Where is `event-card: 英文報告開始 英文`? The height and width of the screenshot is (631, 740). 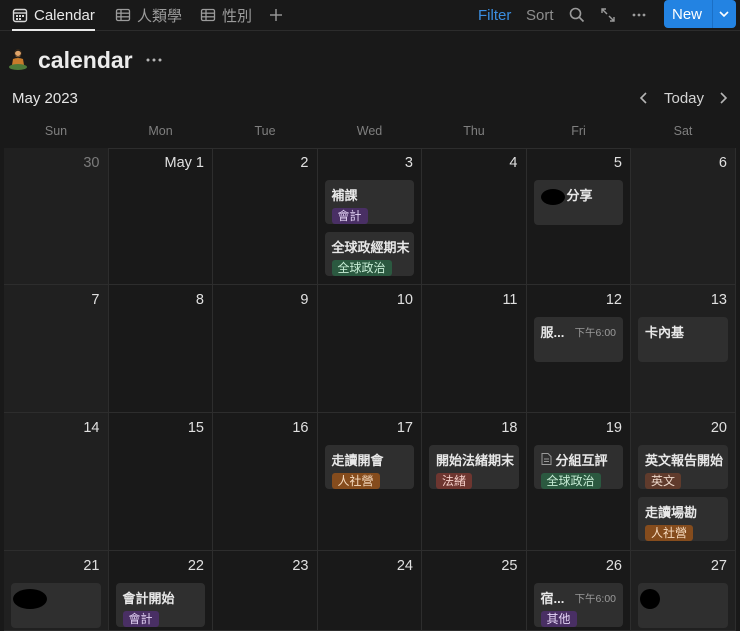 event-card: 英文報告開始 英文 is located at coordinates (683, 467).